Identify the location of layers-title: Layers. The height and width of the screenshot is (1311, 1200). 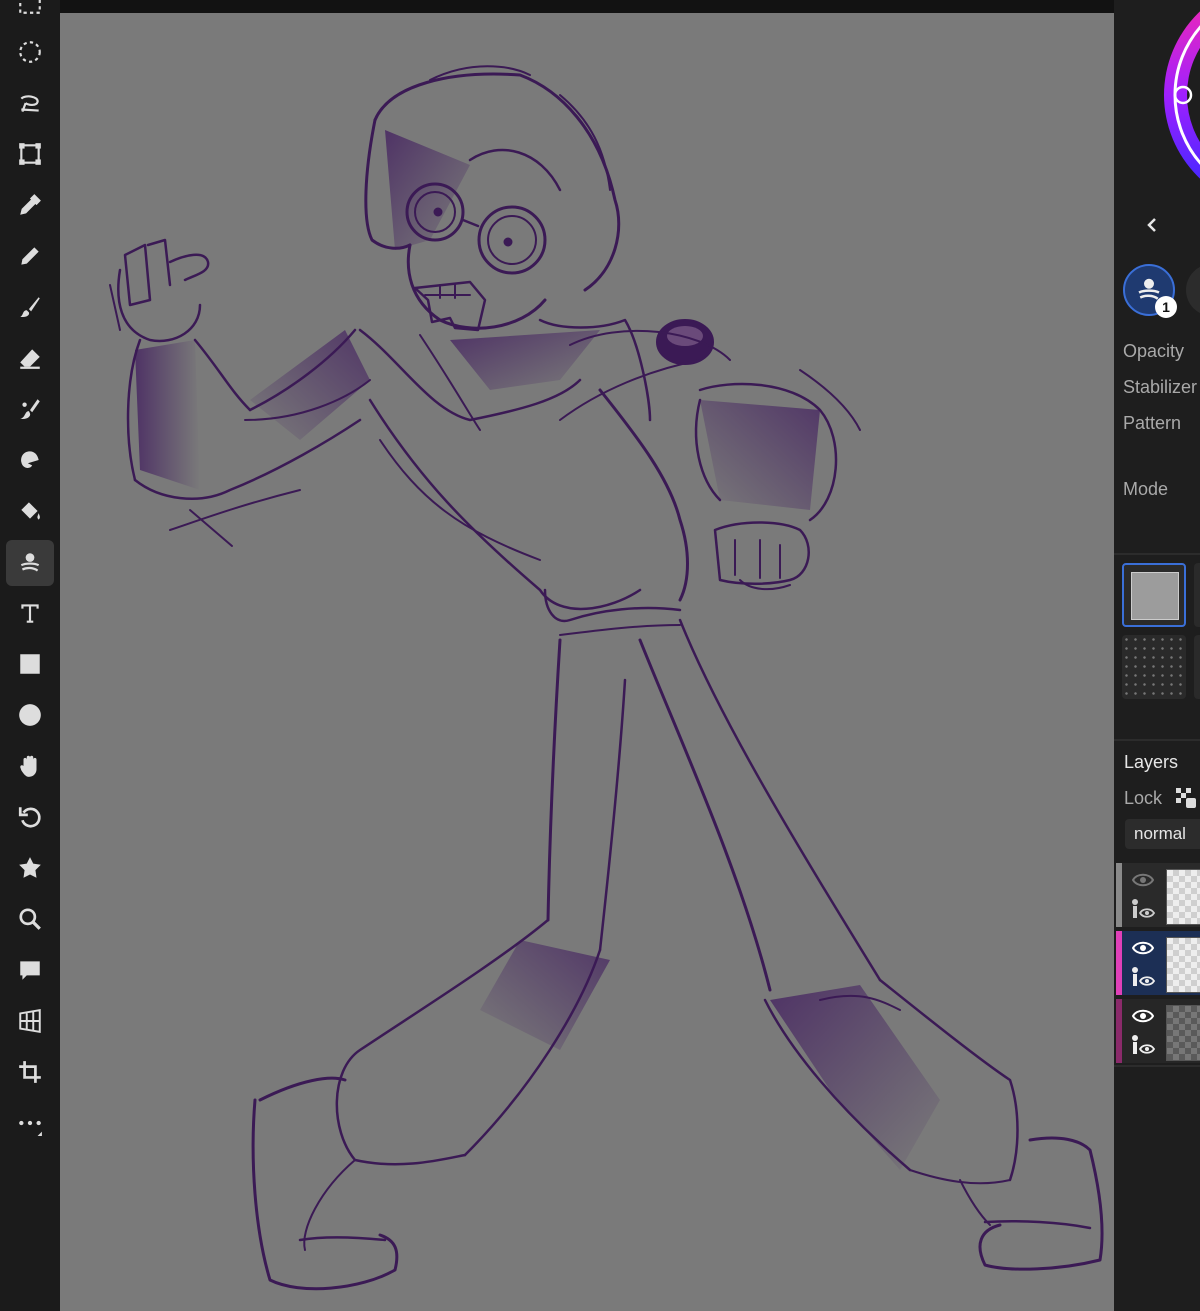
(1151, 762).